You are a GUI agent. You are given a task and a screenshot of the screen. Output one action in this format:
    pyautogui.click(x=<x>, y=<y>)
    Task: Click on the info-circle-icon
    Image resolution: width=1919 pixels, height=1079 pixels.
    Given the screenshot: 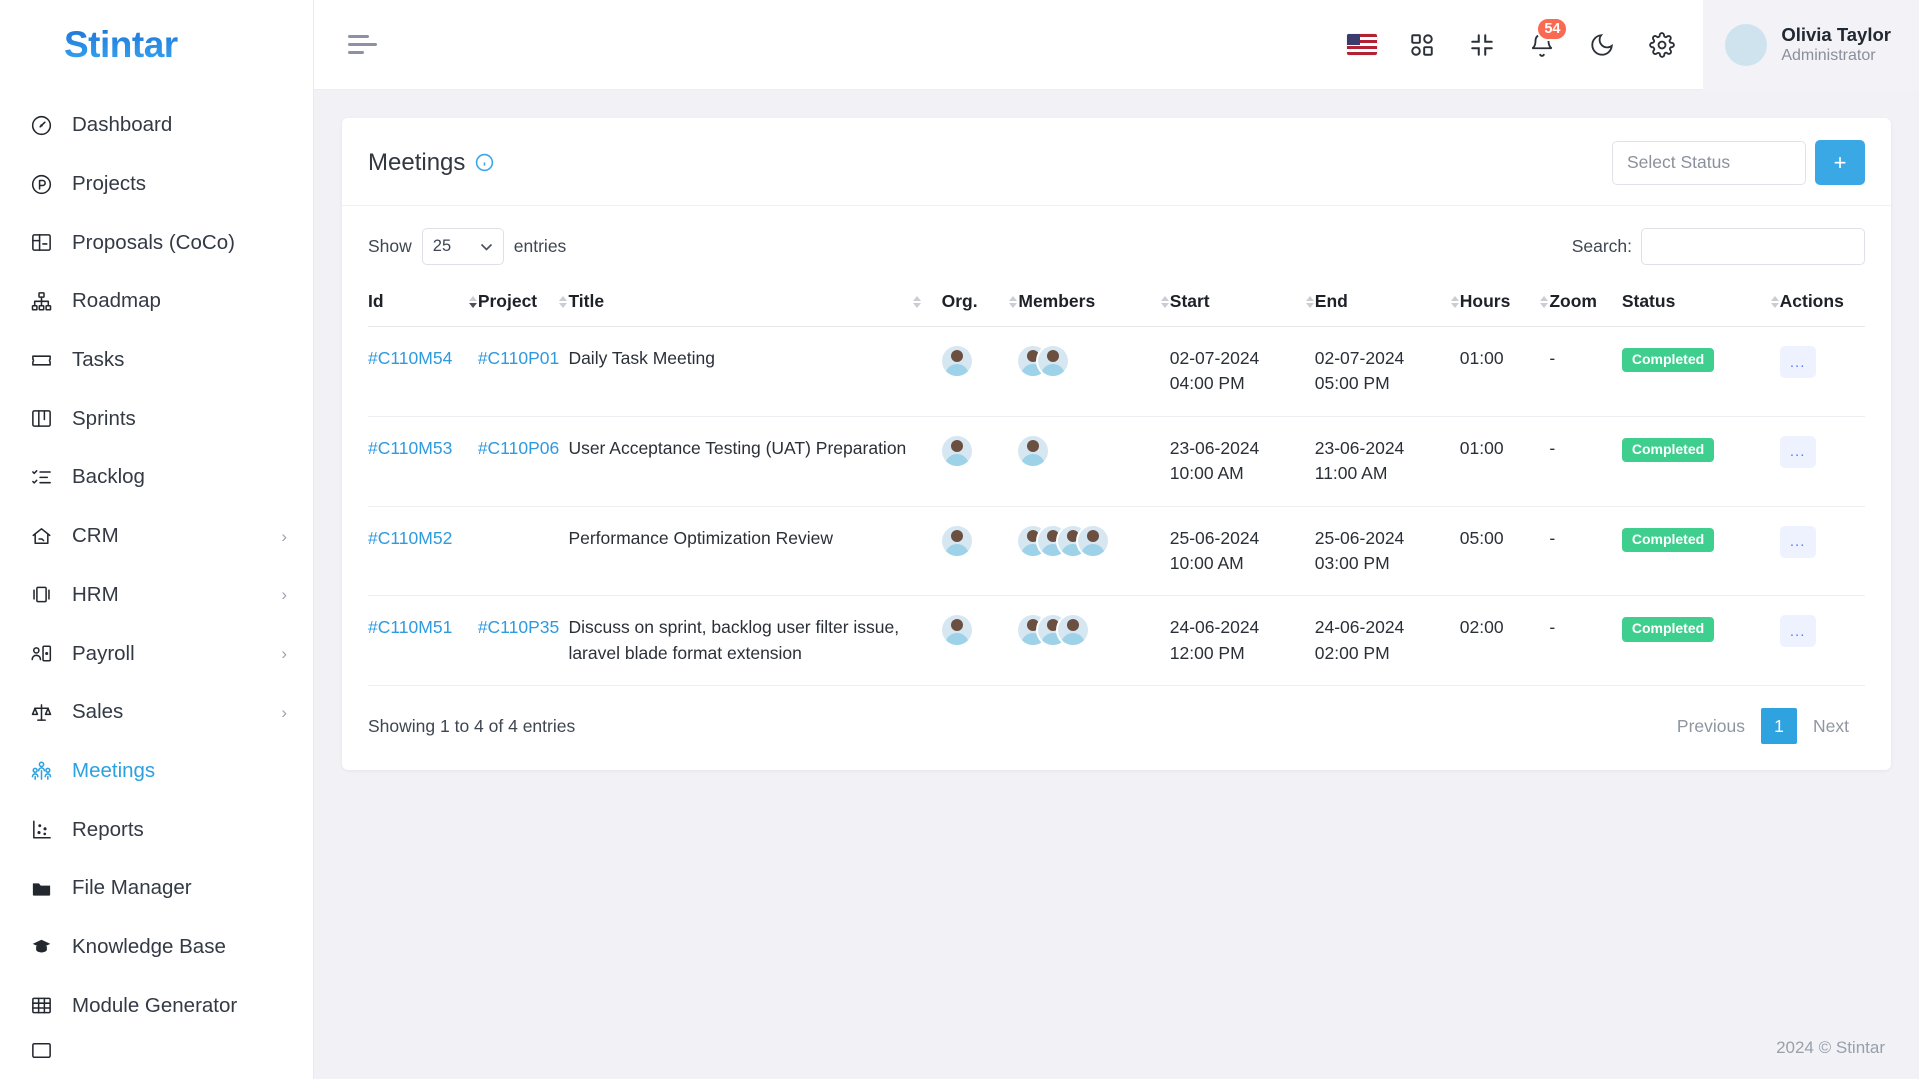 What is the action you would take?
    pyautogui.click(x=484, y=162)
    